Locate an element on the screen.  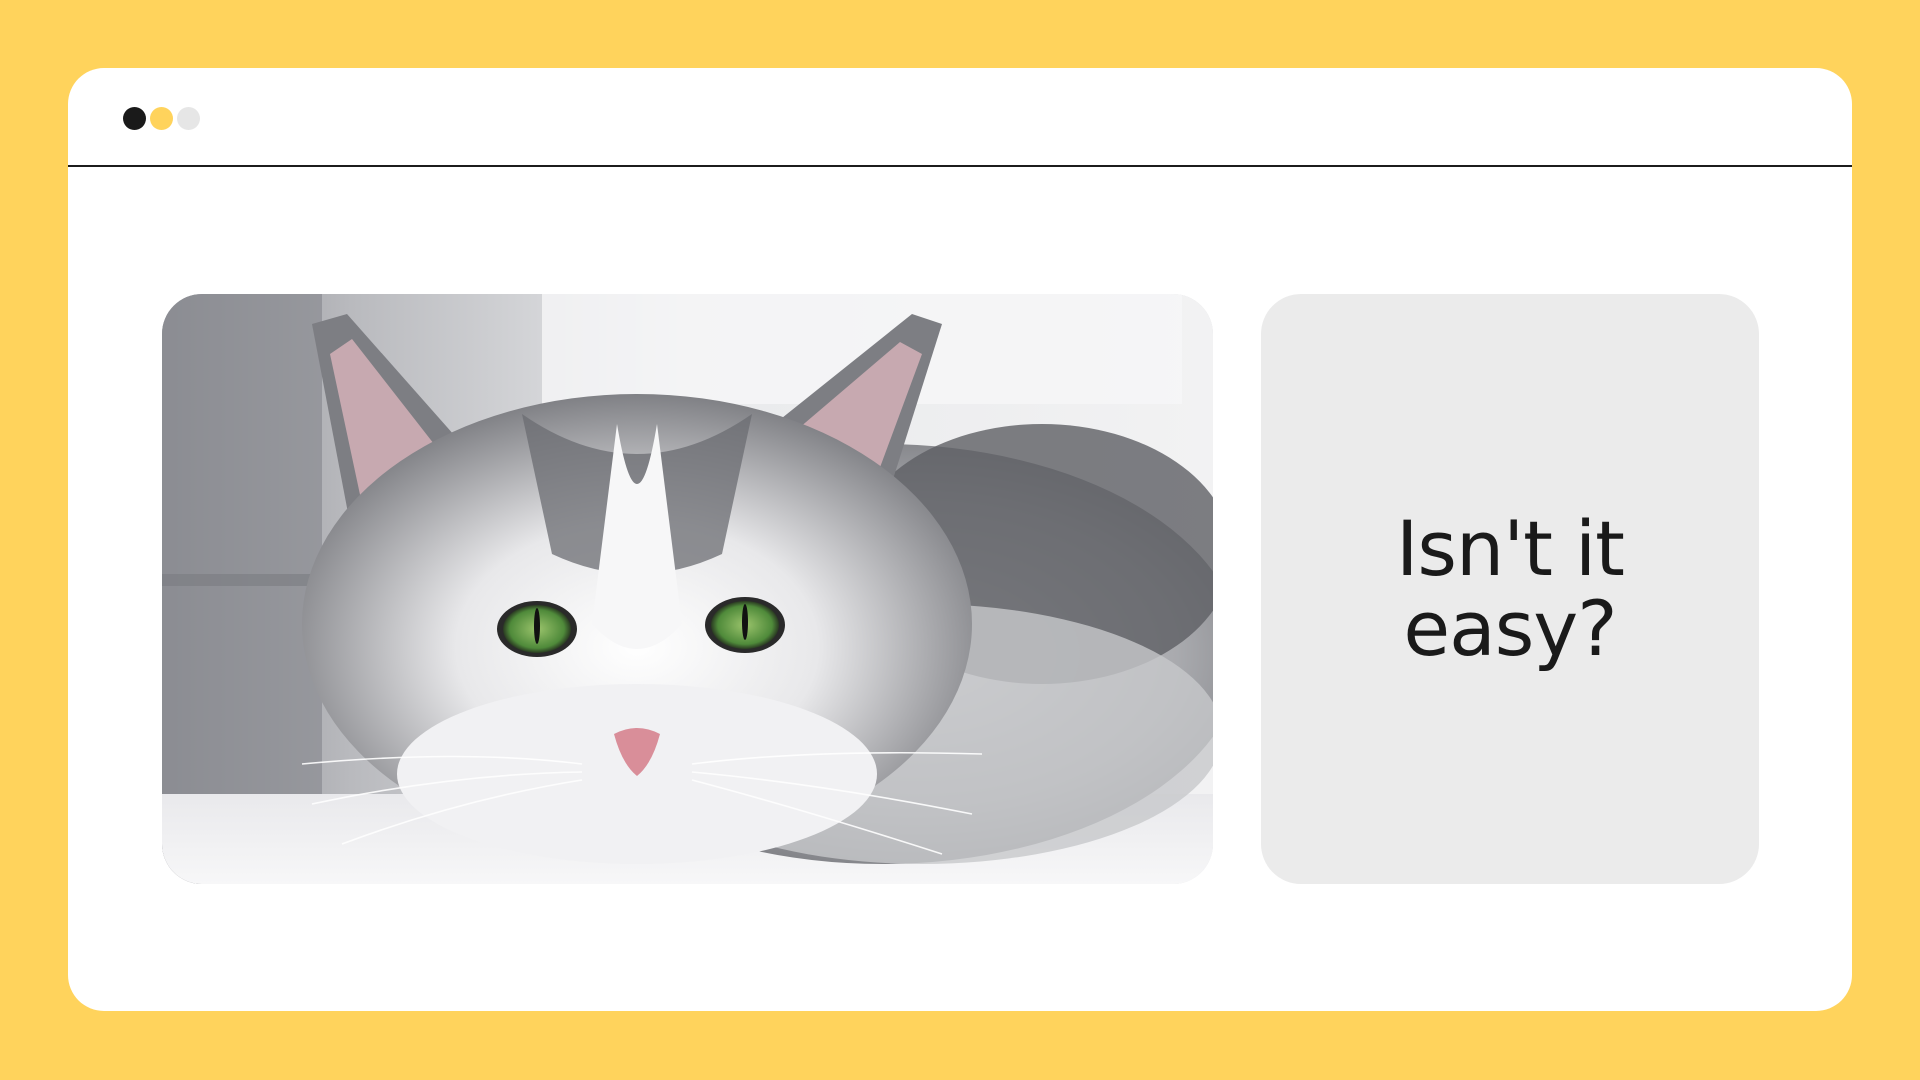
maximize-dot-icon is located at coordinates (188, 118).